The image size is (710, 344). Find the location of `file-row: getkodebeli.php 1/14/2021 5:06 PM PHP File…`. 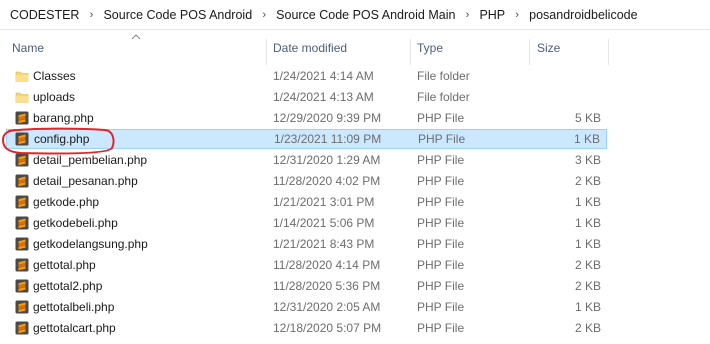

file-row: getkodebeli.php 1/14/2021 5:06 PM PHP File… is located at coordinates (306, 223).